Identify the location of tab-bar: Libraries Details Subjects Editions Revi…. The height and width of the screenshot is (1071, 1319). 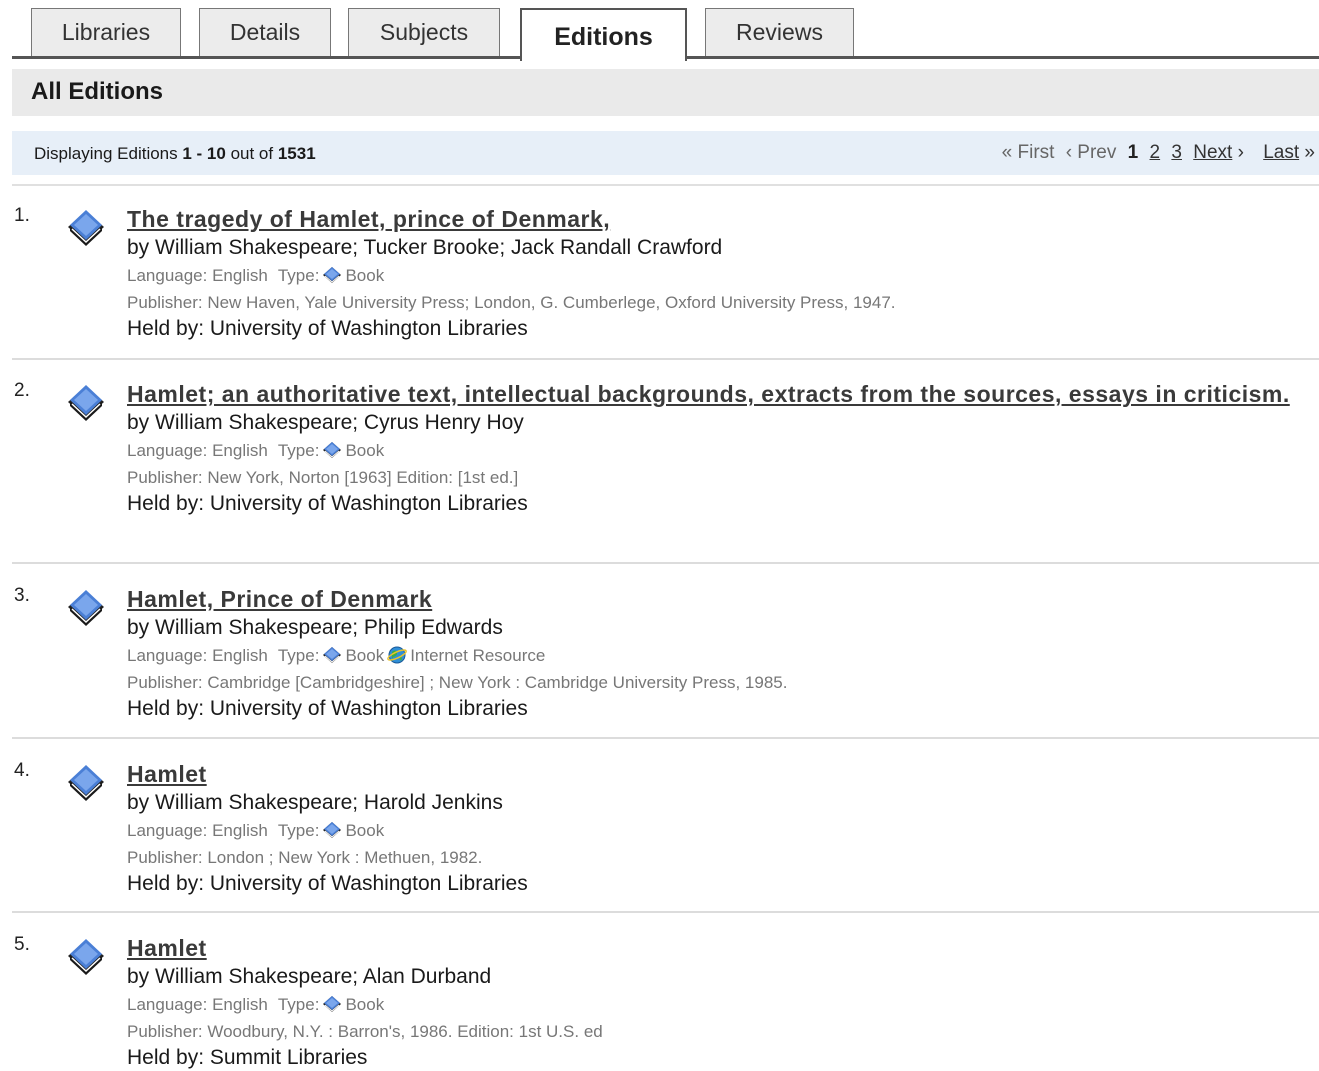
(659, 30).